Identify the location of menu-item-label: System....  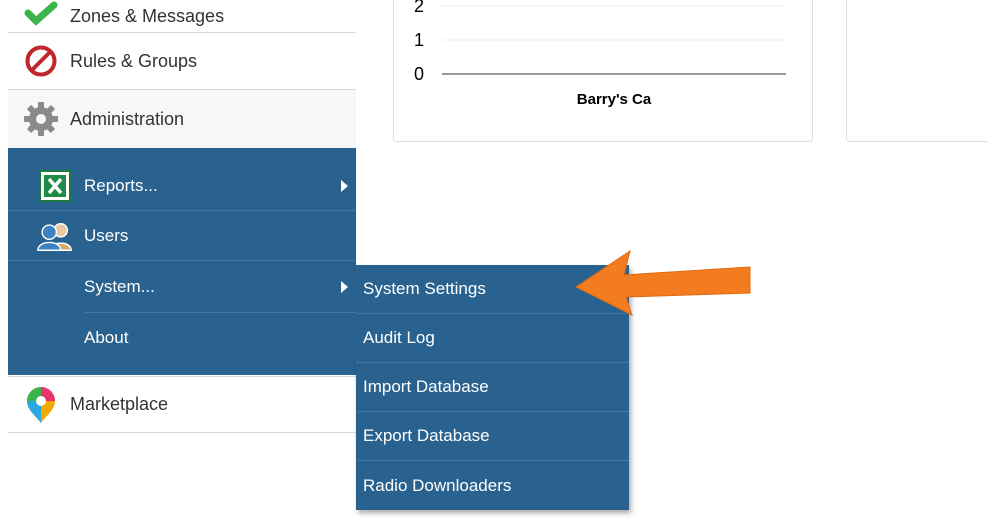
(119, 286).